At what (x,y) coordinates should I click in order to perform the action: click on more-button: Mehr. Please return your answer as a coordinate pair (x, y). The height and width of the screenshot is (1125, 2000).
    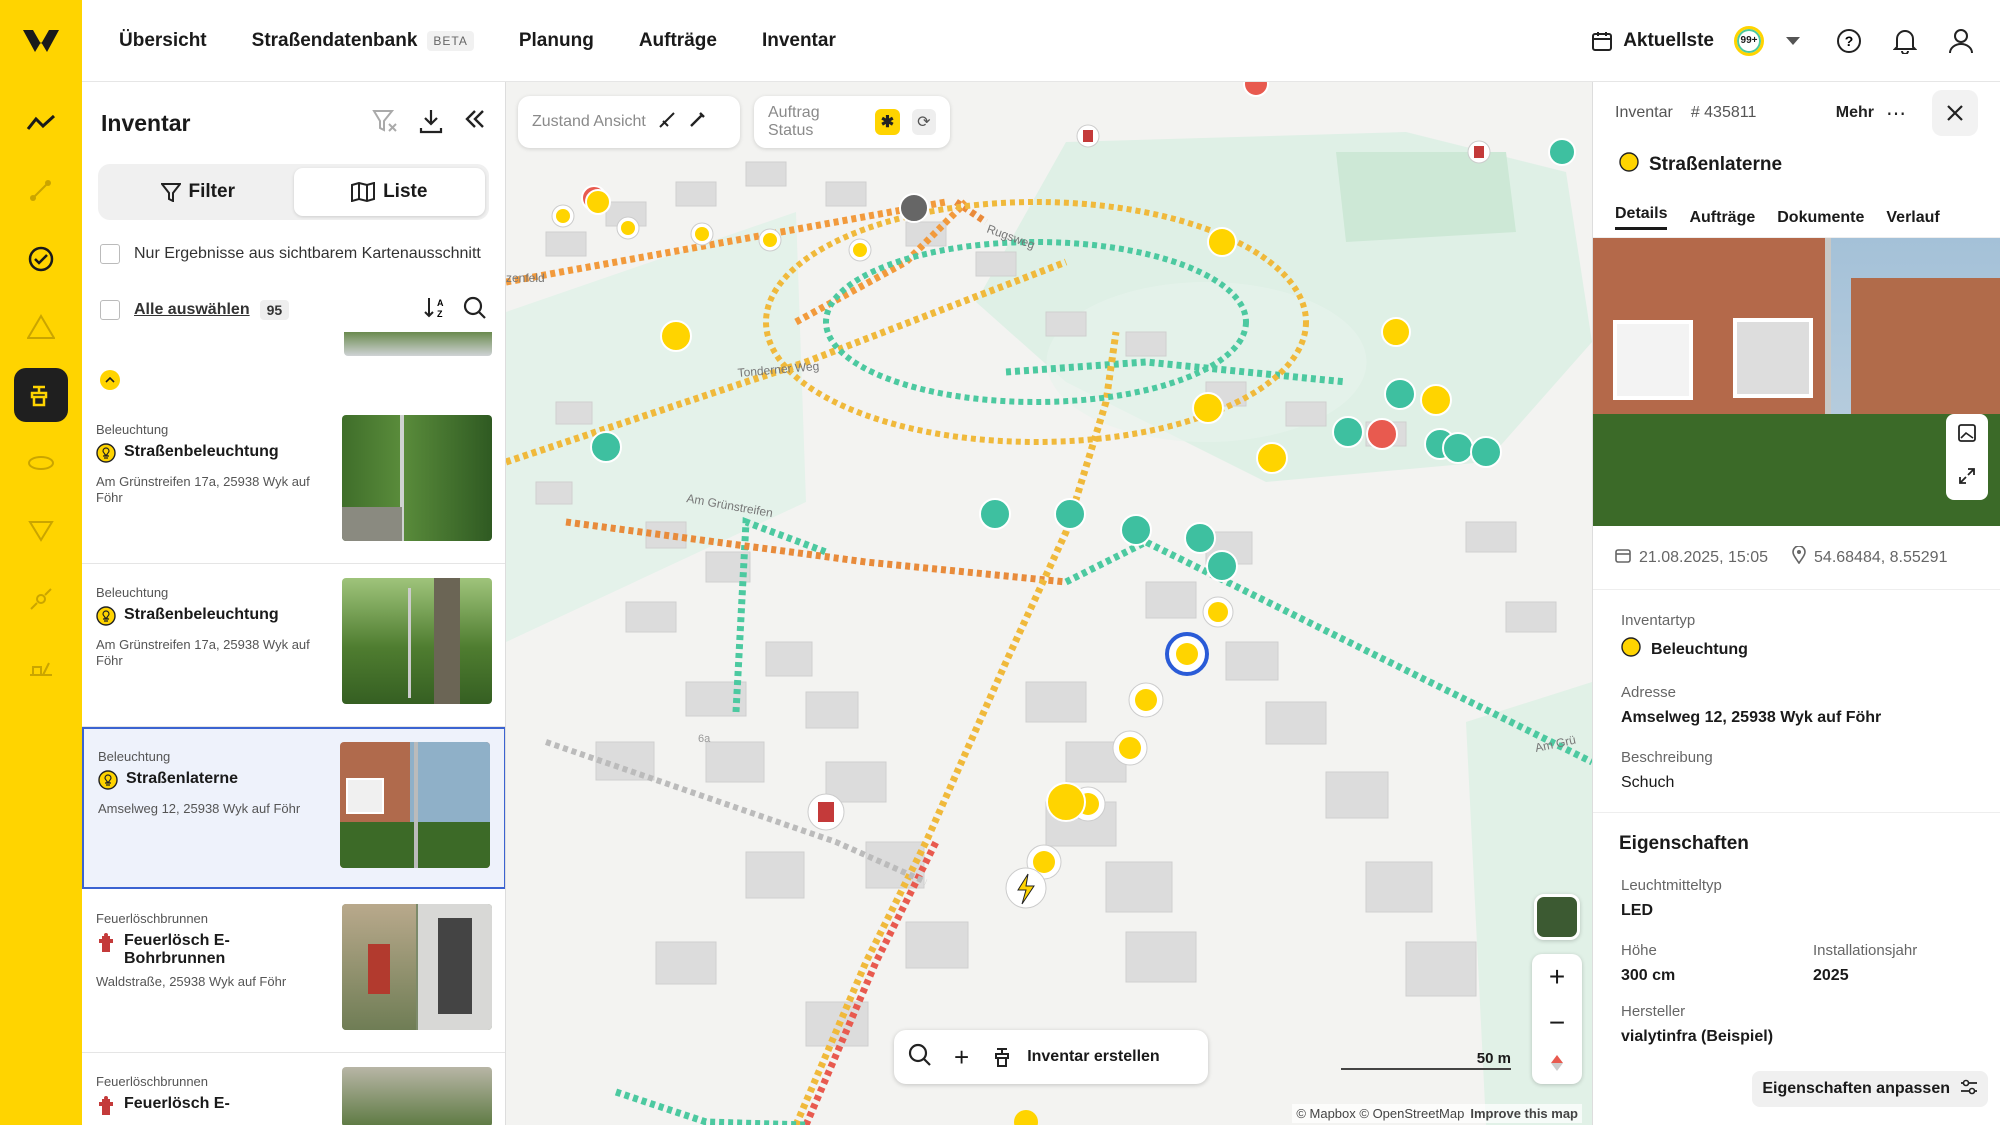
    Looking at the image, I should click on (1855, 113).